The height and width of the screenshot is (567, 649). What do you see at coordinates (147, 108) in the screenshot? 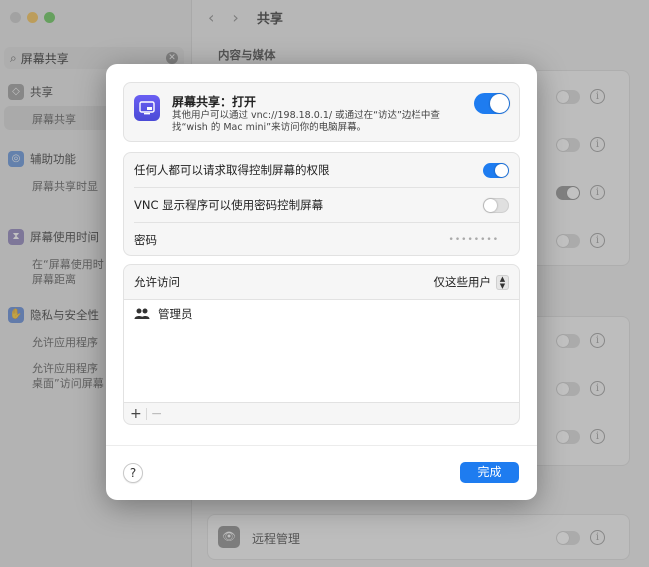
I see `screen-sharing-app-icon` at bounding box center [147, 108].